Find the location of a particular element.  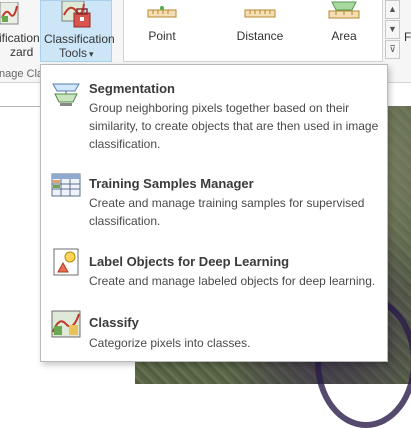

expand-icon: ⊽ is located at coordinates (392, 49).